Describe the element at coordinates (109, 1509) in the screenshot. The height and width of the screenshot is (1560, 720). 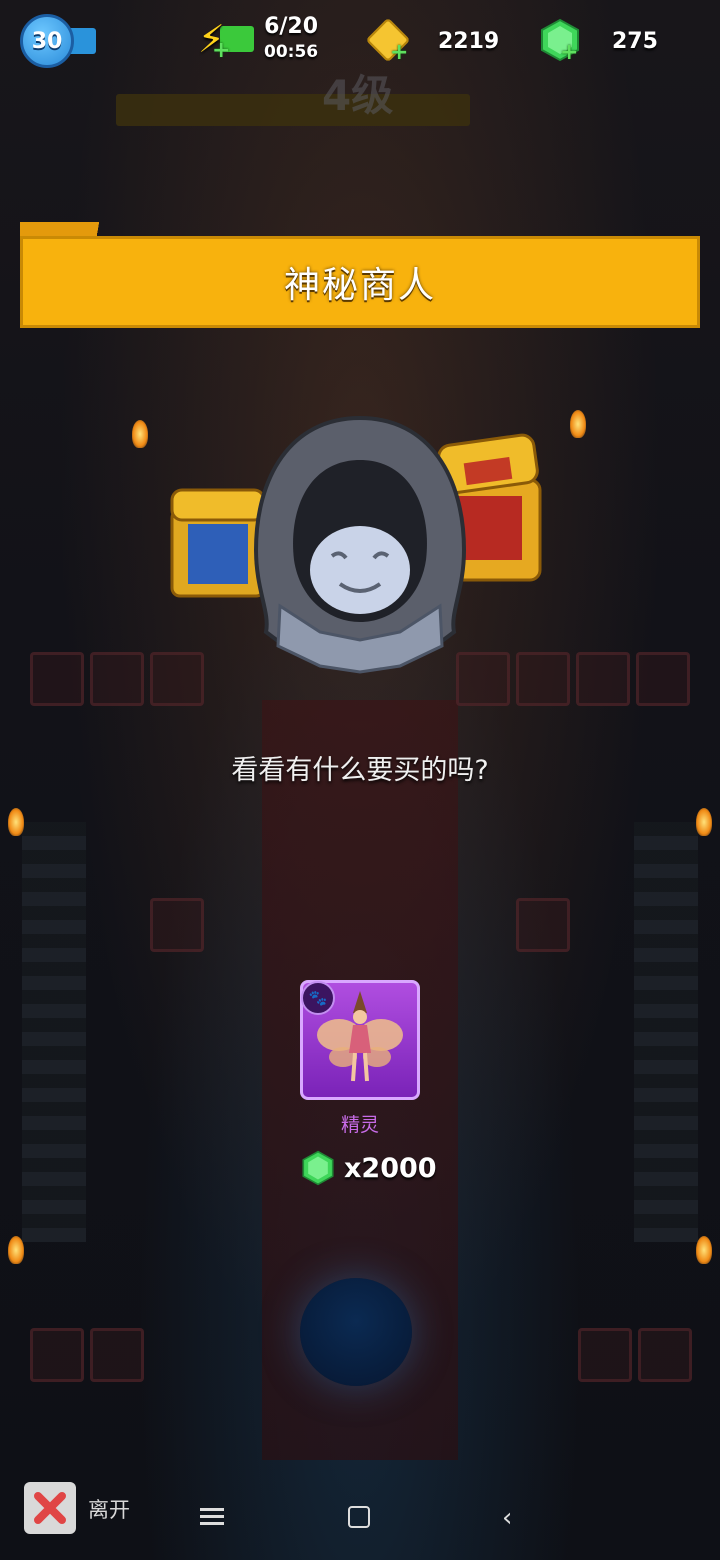
I see `leave-label: 离开` at that location.